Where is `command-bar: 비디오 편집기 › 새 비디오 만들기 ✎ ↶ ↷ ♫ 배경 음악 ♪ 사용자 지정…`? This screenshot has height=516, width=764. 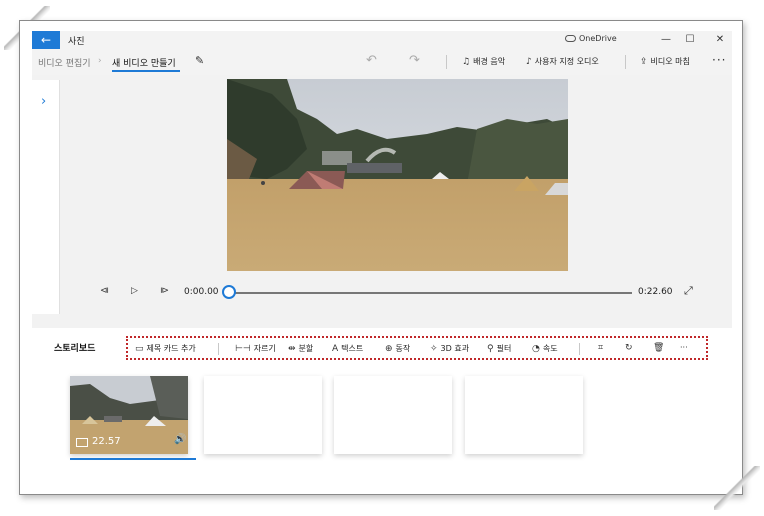 command-bar: 비디오 편집기 › 새 비디오 만들기 ✎ ↶ ↷ ♫ 배경 음악 ♪ 사용자 지정… is located at coordinates (382, 62).